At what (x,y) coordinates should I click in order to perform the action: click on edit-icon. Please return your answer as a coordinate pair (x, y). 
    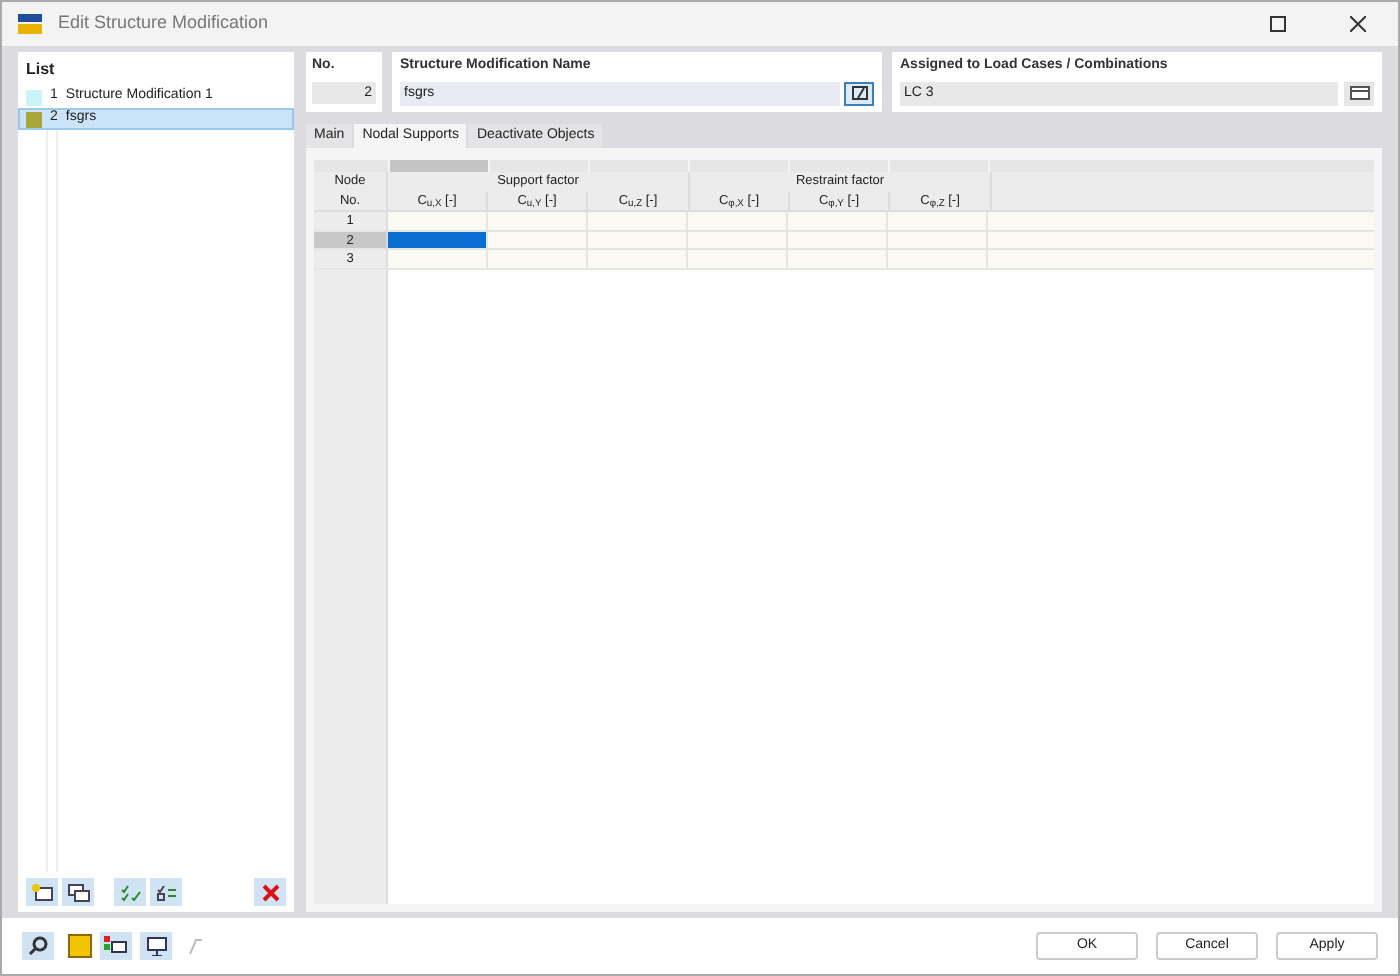
    Looking at the image, I should click on (859, 93).